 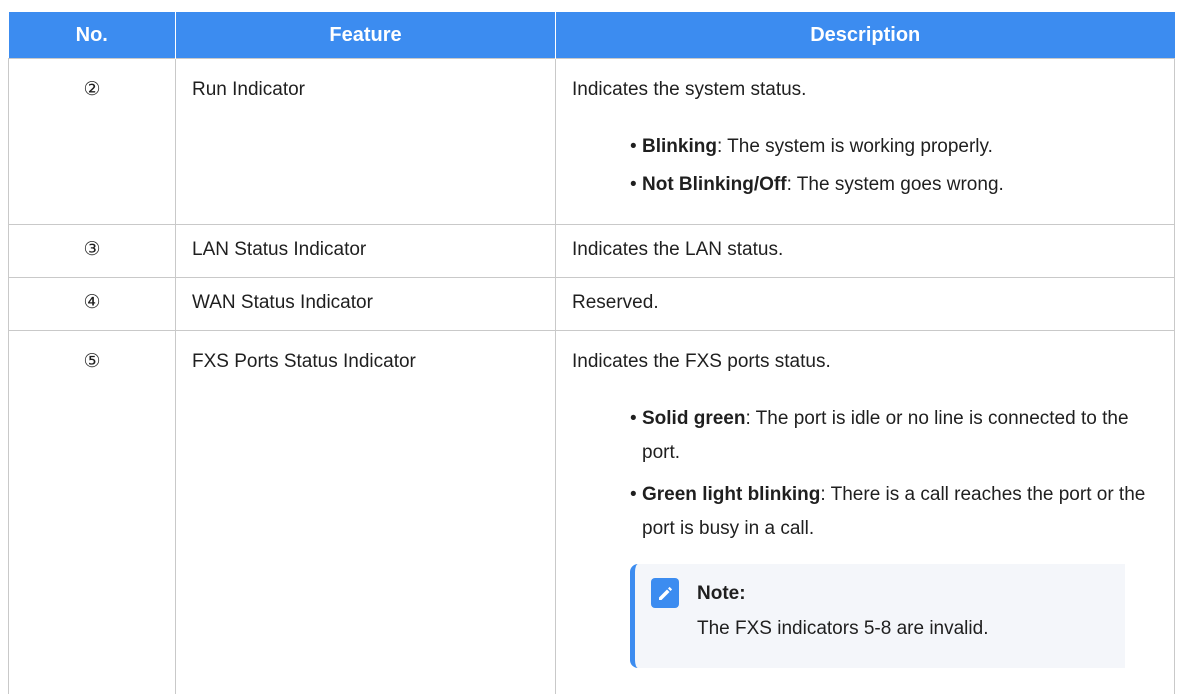 What do you see at coordinates (92, 512) in the screenshot?
I see `cell-no: ⑤` at bounding box center [92, 512].